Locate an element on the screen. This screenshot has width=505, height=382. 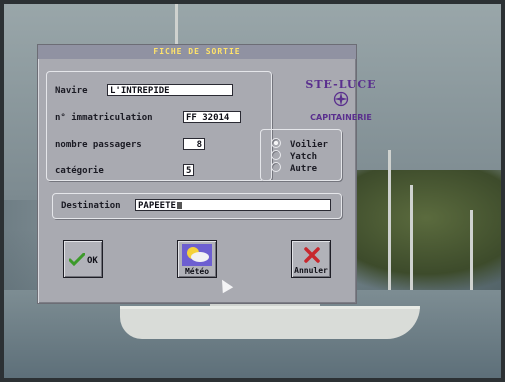
radio-label-autre: Autre is located at coordinates (304, 169).